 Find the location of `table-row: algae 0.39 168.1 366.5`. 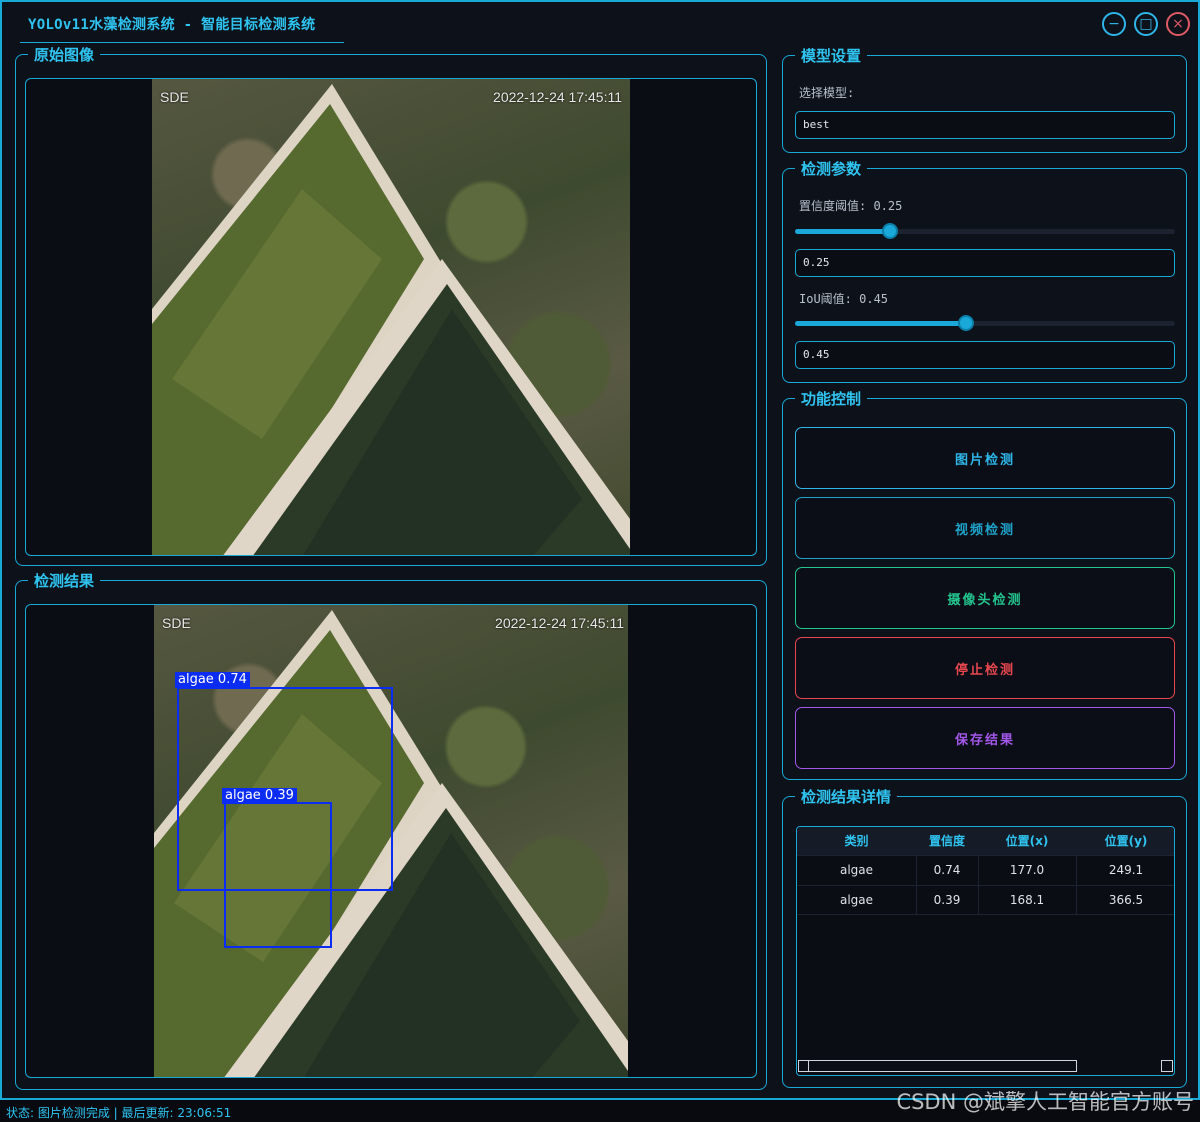

table-row: algae 0.39 168.1 366.5 is located at coordinates (985, 900).